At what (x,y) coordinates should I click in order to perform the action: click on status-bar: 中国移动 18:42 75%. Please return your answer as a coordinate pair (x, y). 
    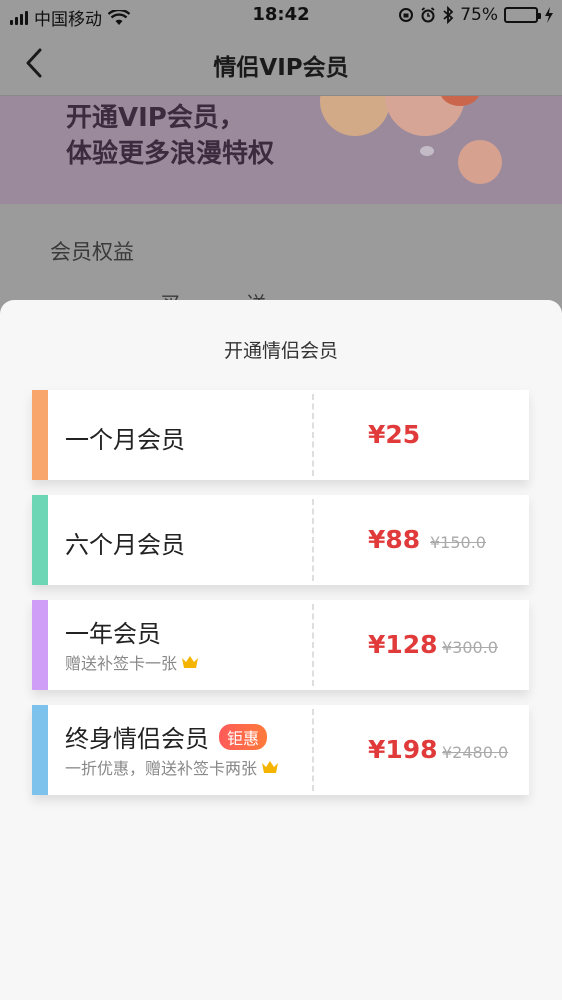
    Looking at the image, I should click on (281, 15).